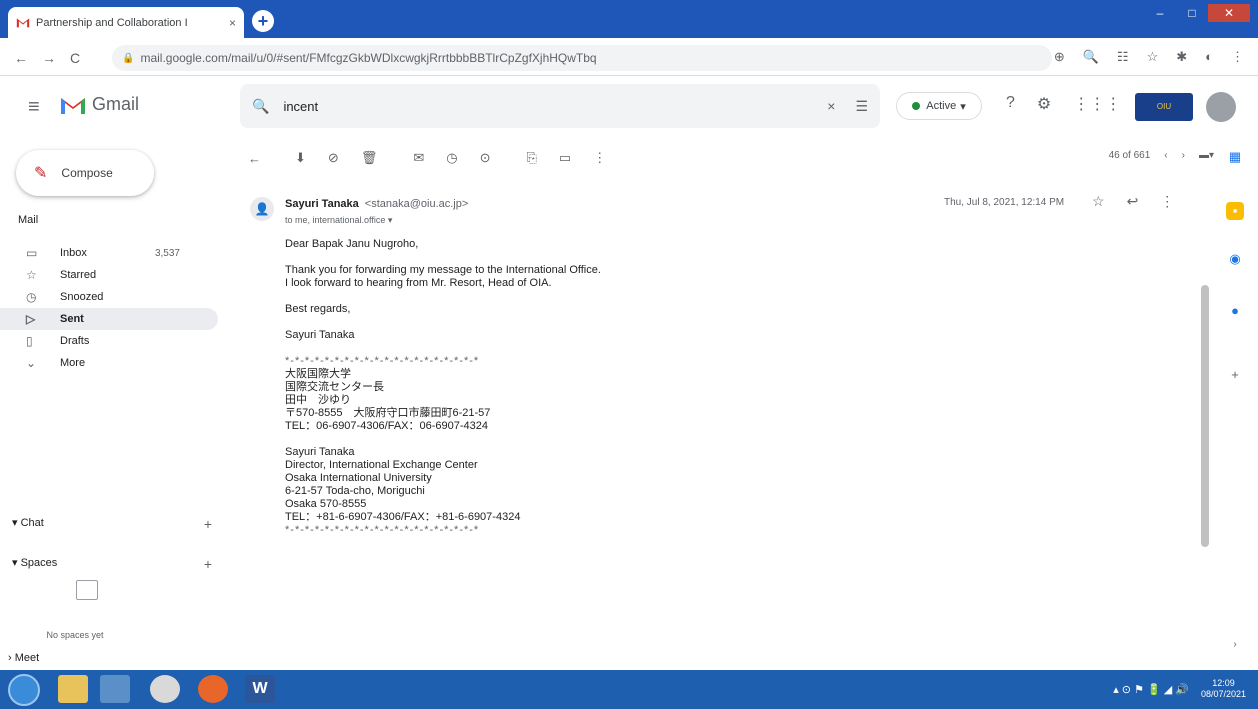 The height and width of the screenshot is (709, 1258). Describe the element at coordinates (369, 158) in the screenshot. I see `delete-icon: 🗑` at that location.